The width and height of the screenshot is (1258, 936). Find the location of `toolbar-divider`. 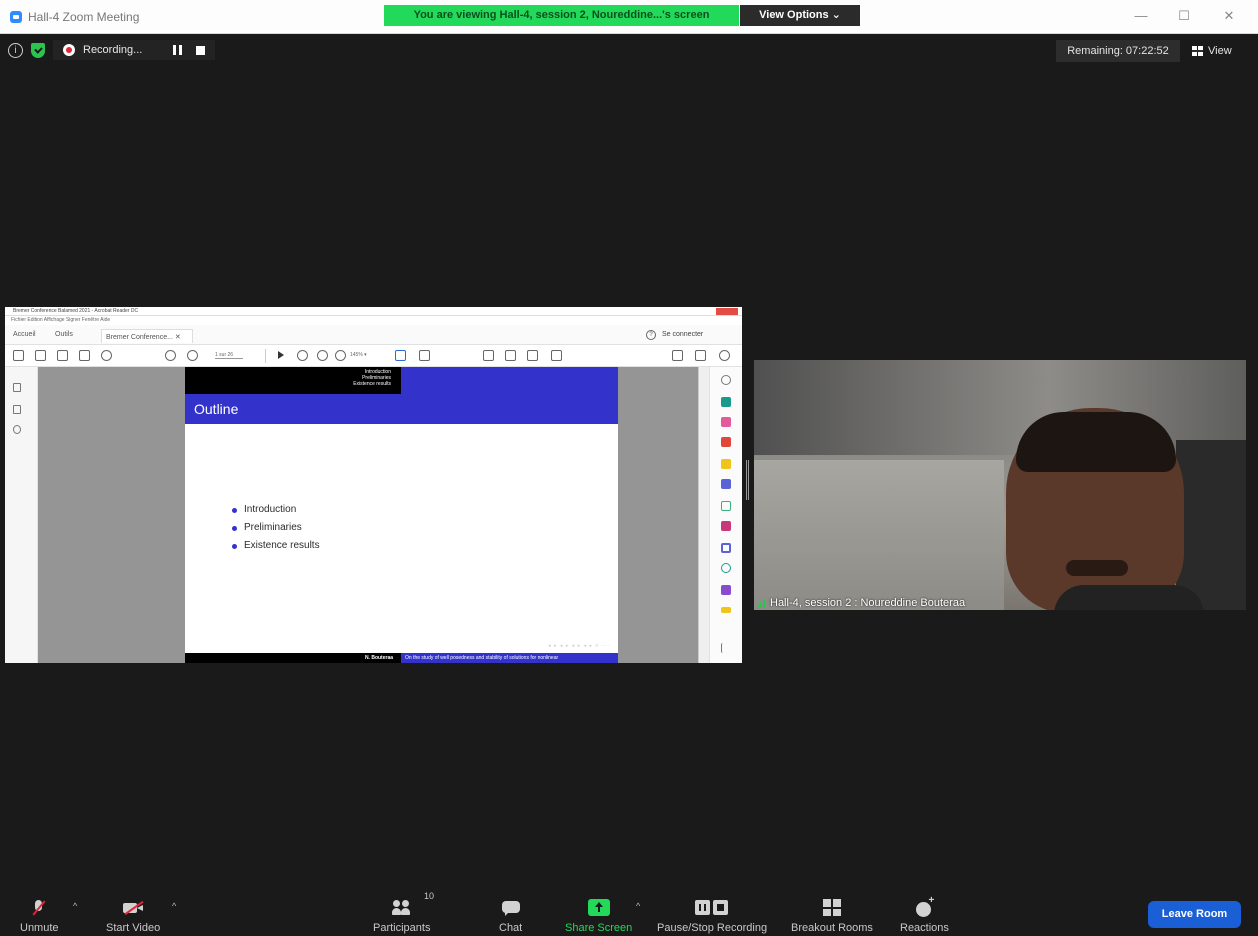

toolbar-divider is located at coordinates (265, 356).